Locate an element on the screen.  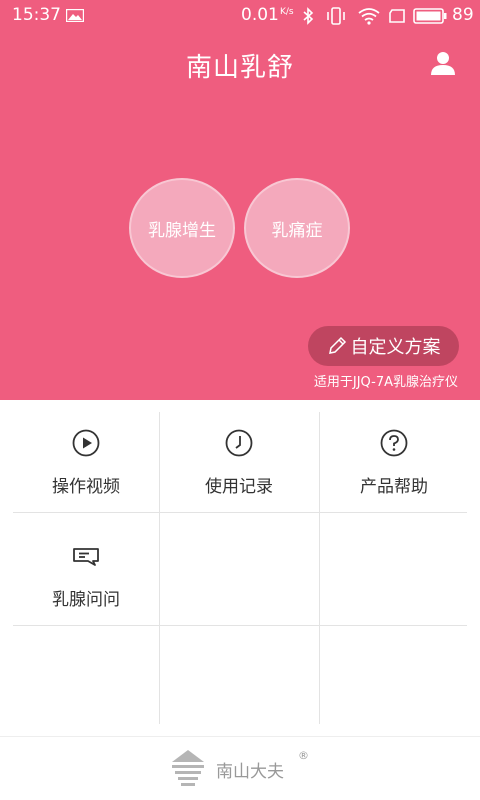
menu-item-product-help: 产品帮助 is located at coordinates (394, 462).